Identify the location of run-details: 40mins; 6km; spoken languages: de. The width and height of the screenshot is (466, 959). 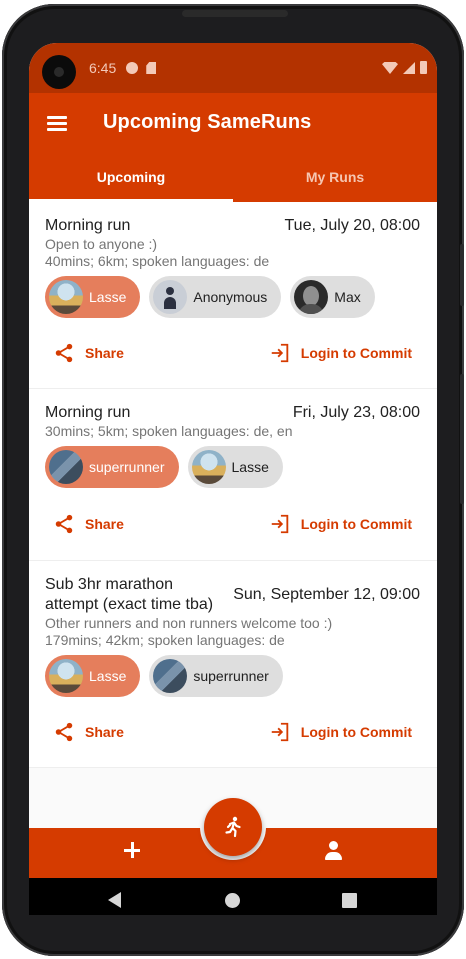
(157, 261).